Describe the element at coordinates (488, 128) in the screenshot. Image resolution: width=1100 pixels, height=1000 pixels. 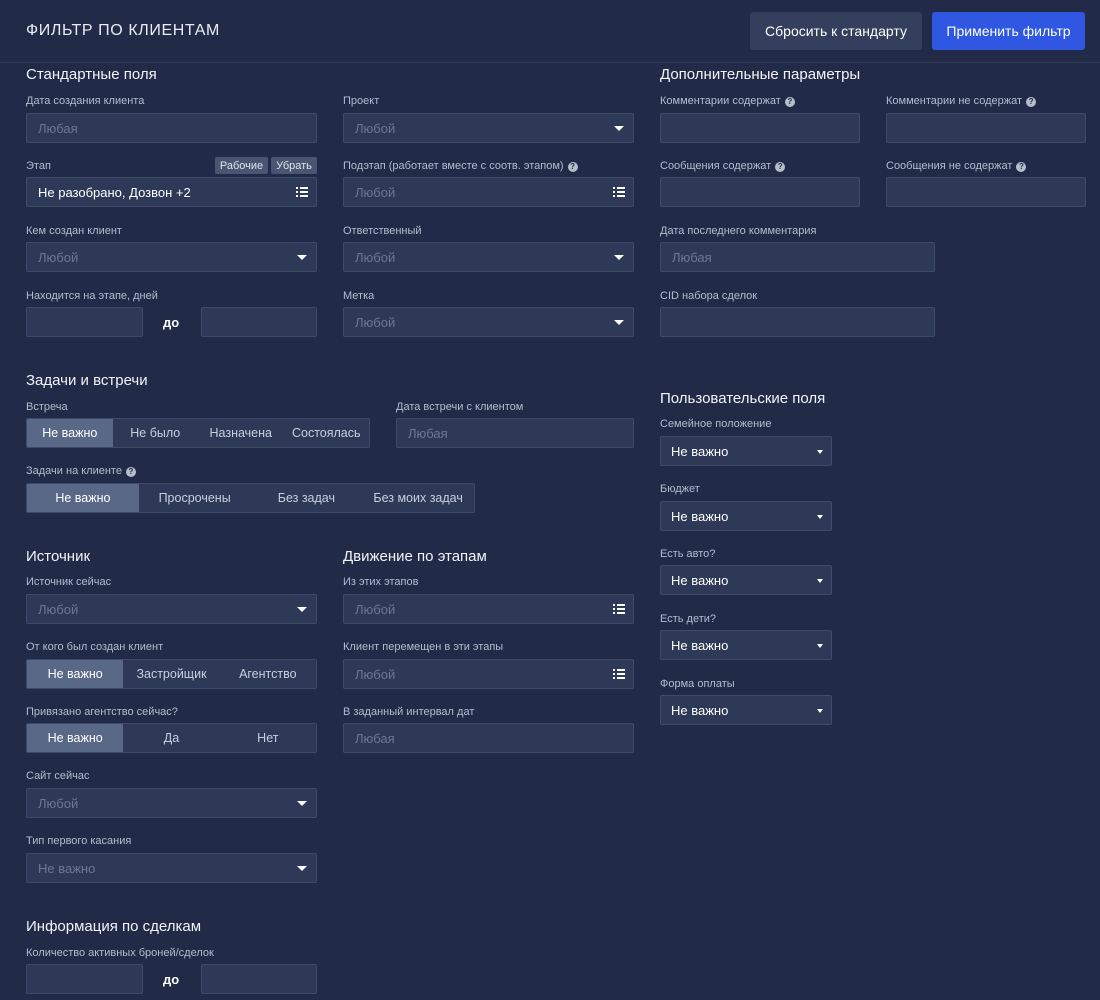
I see `project-select: Любой` at that location.